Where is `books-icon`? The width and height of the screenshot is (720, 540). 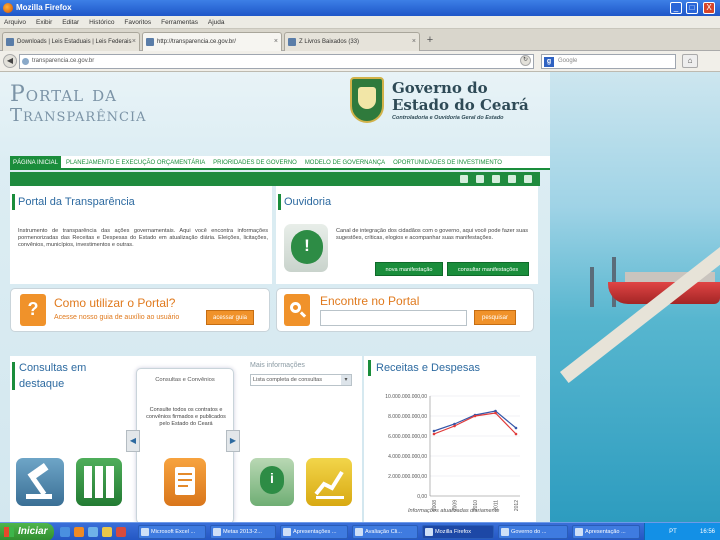
books-icon is located at coordinates (99, 482).